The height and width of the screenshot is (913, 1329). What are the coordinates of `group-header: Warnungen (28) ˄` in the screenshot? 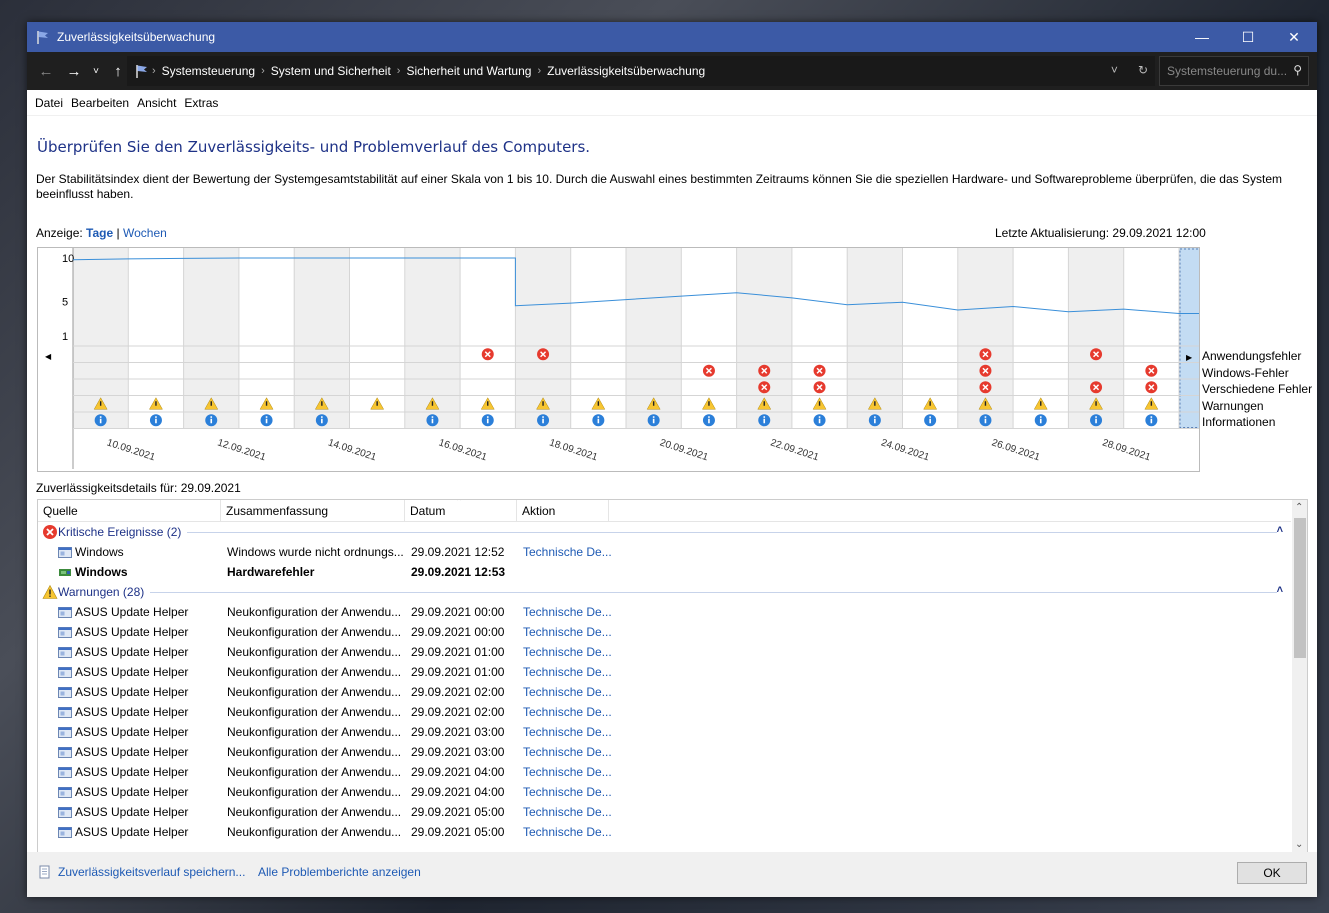 It's located at (664, 592).